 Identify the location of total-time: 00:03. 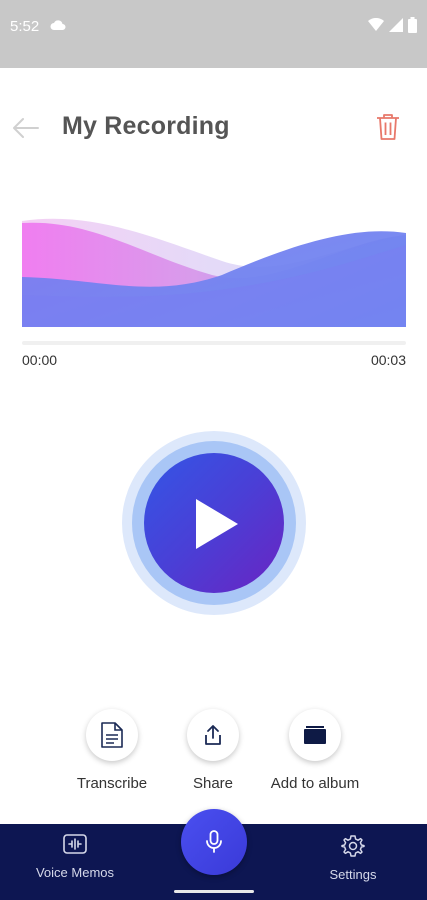
(388, 360).